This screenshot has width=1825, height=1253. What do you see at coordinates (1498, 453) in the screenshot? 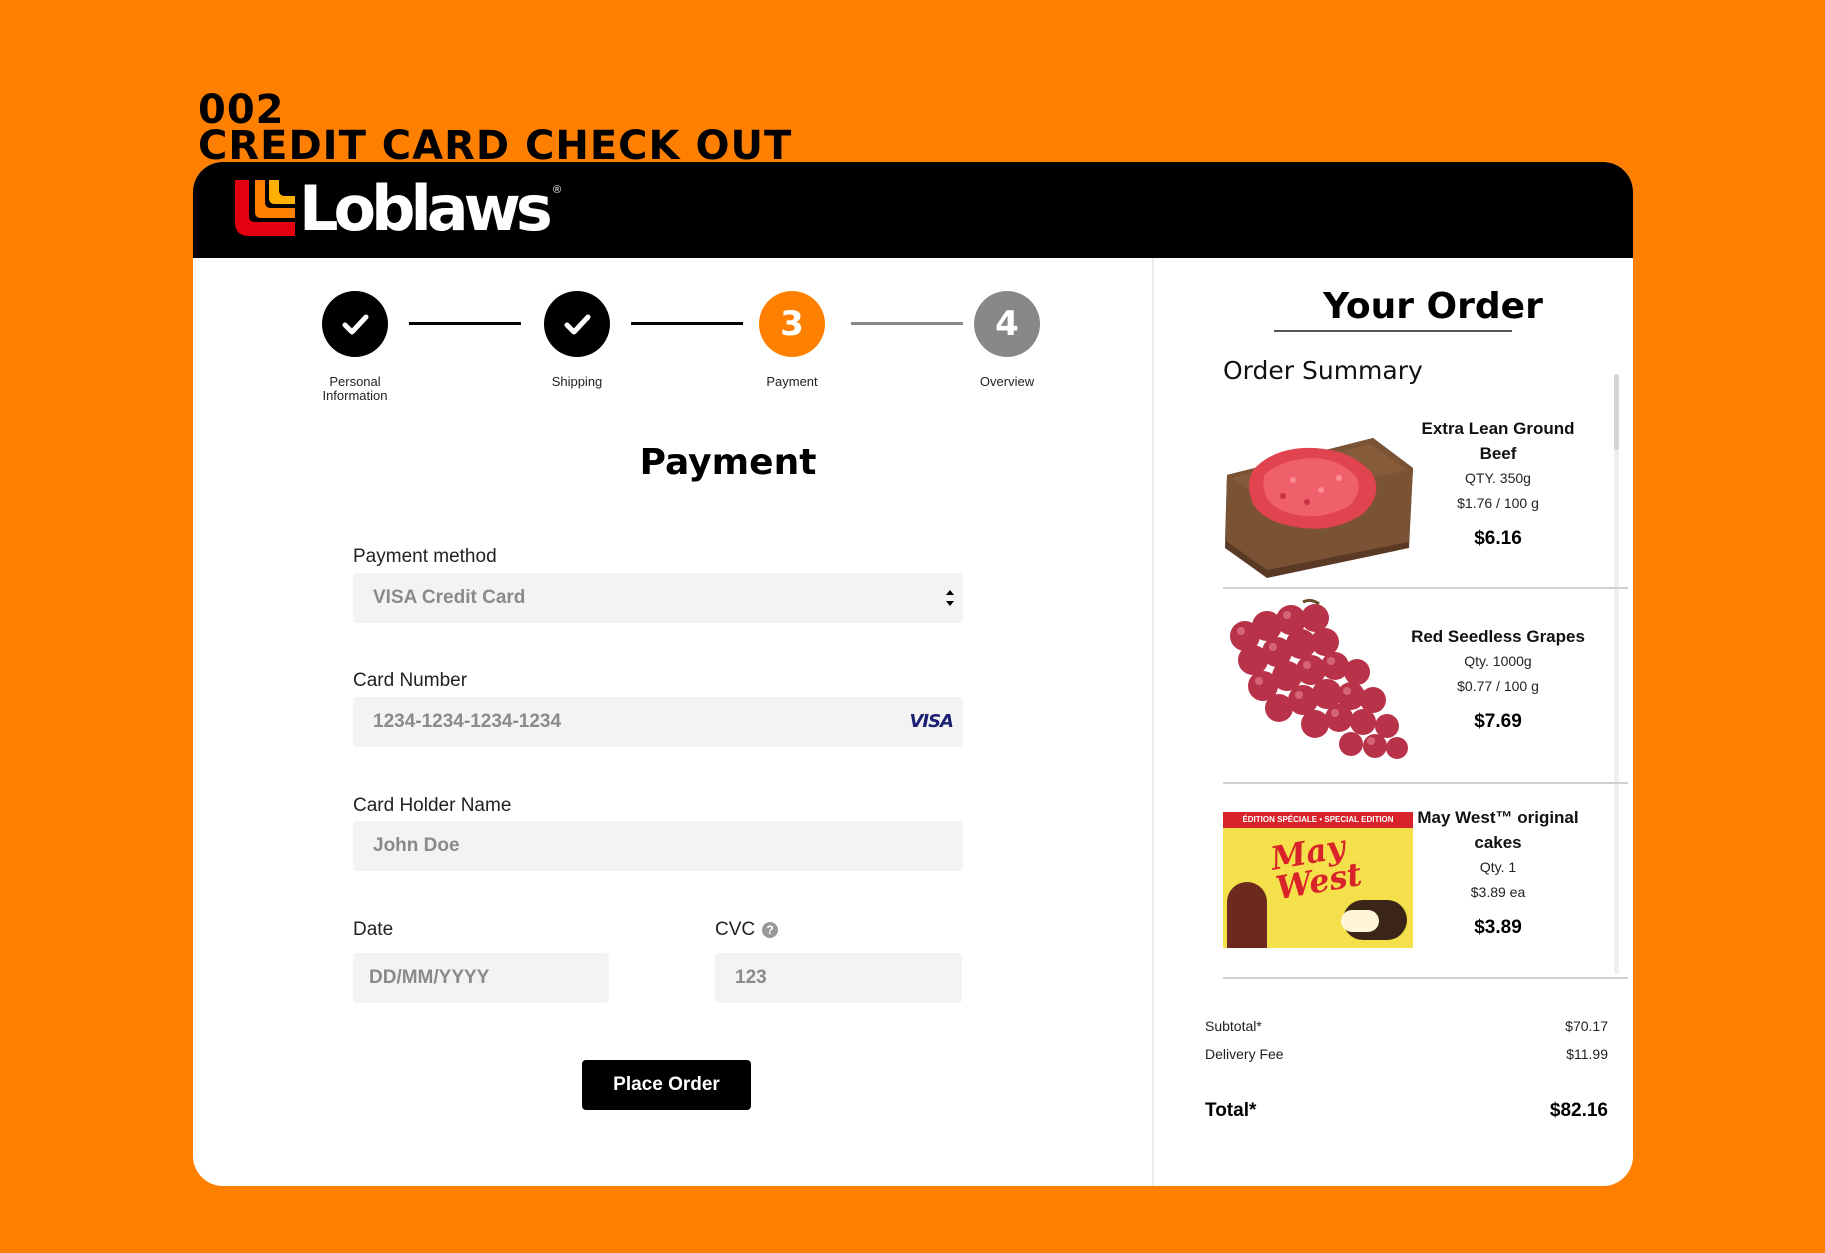
I see `item-name: Beef` at bounding box center [1498, 453].